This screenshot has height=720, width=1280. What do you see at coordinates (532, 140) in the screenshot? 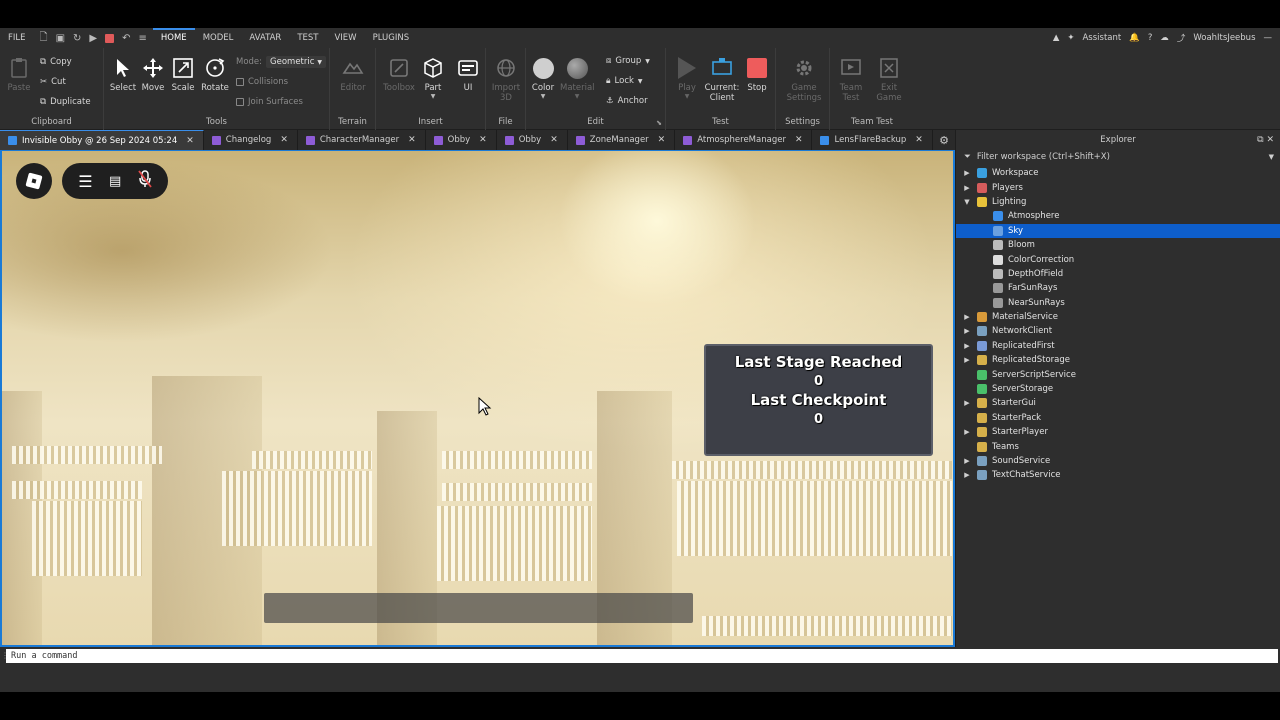
I see `doc-tab-obby-2: Obby ✕` at bounding box center [532, 140].